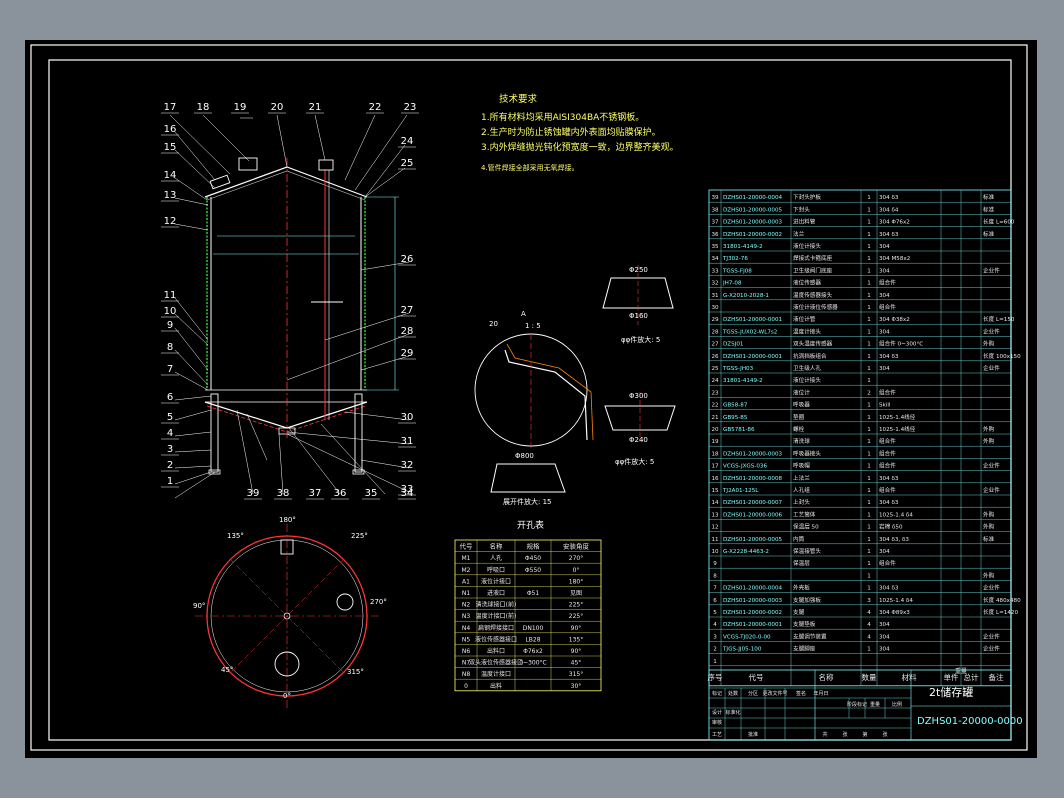  I want to click on ring-dim: Φ800, so click(524, 456).